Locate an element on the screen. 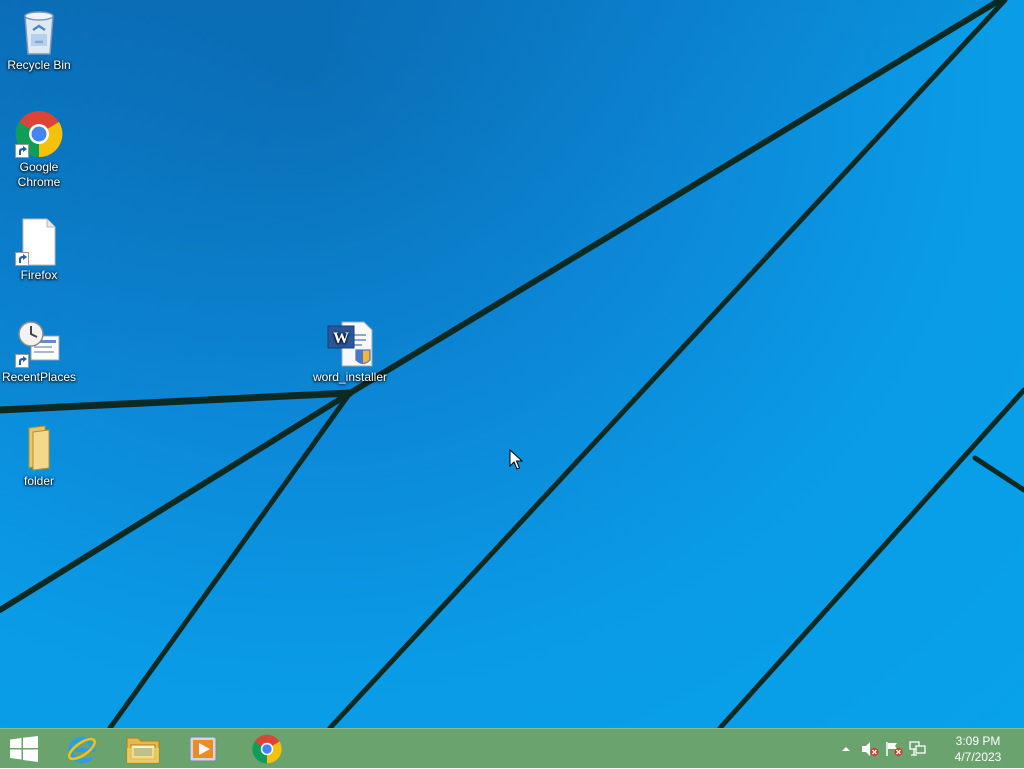 Image resolution: width=1024 pixels, height=769 pixels. taskbar: 3:09 PM 4/7/2023 is located at coordinates (512, 748).